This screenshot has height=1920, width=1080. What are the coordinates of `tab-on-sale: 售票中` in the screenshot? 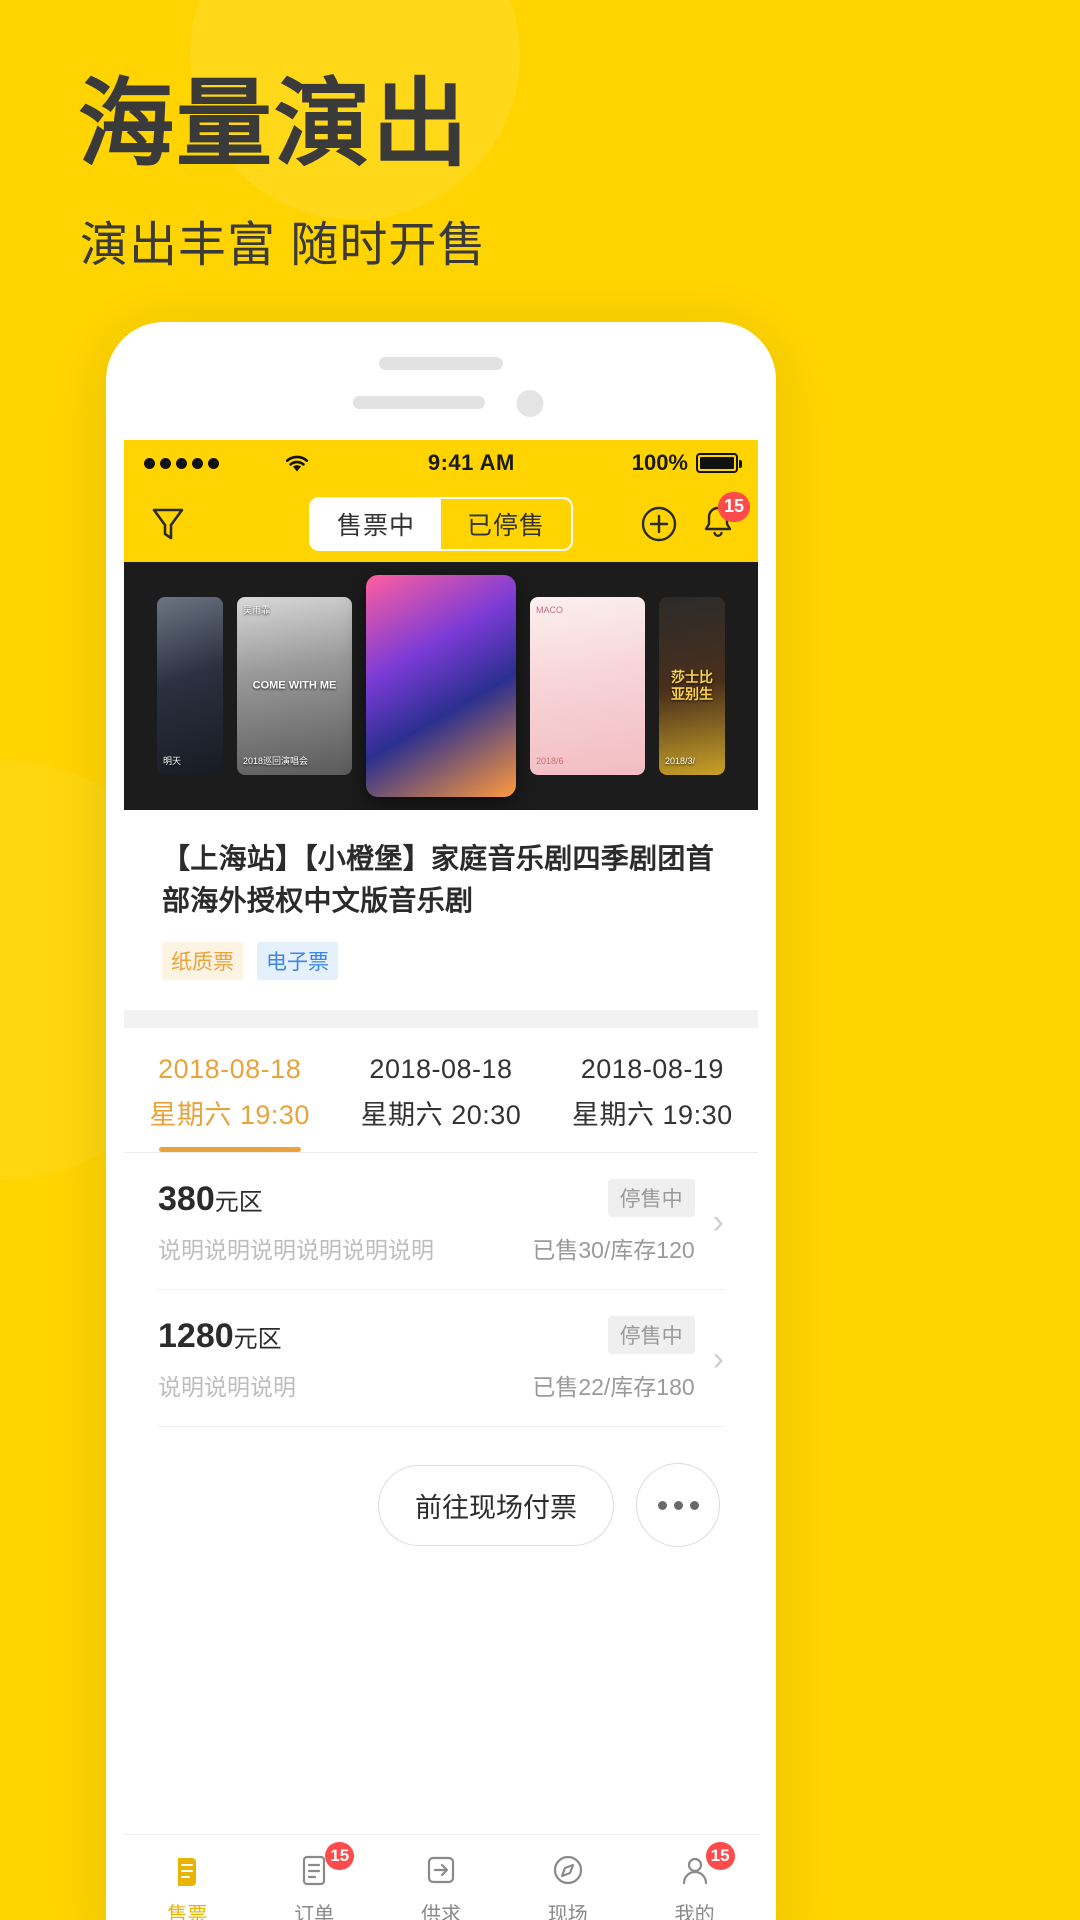 It's located at (376, 524).